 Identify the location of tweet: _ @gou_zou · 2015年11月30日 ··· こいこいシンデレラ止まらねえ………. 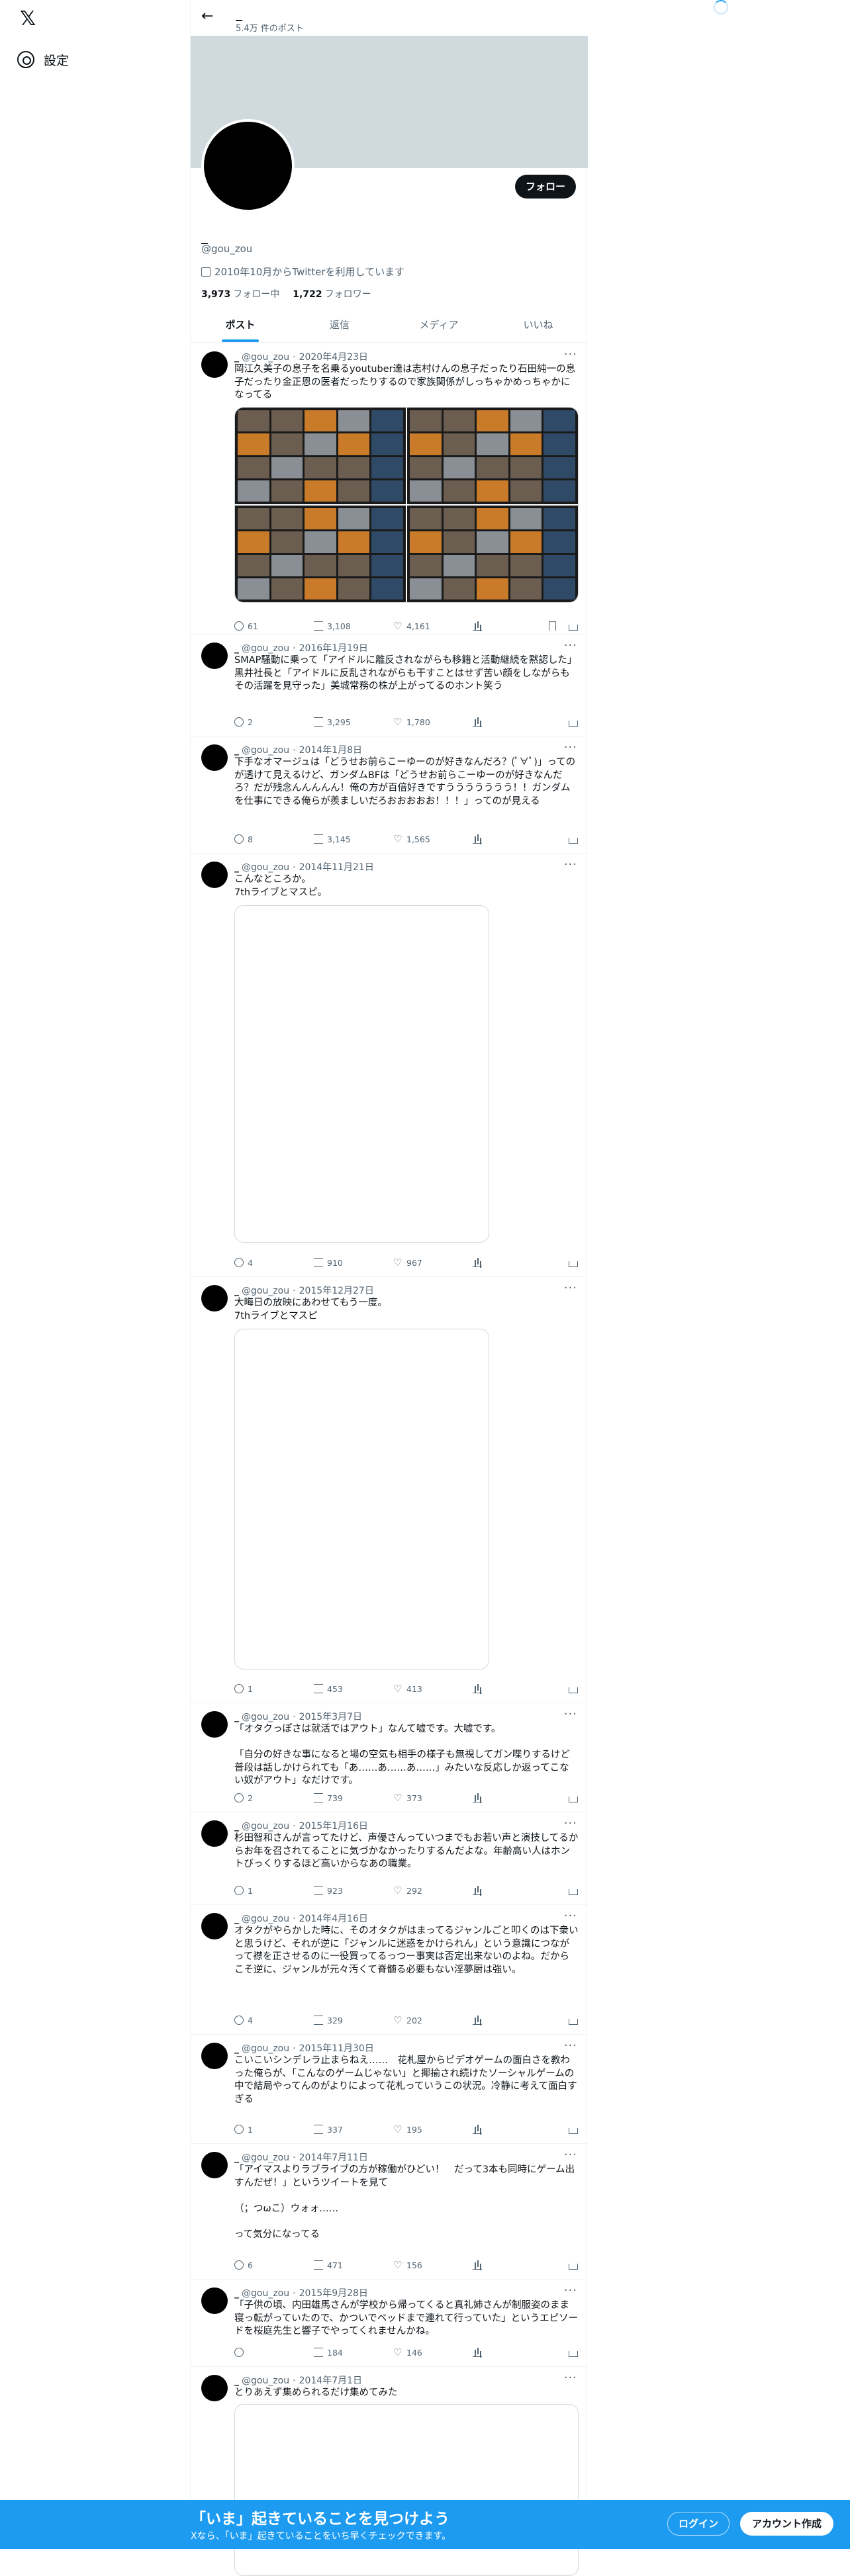
(389, 2089).